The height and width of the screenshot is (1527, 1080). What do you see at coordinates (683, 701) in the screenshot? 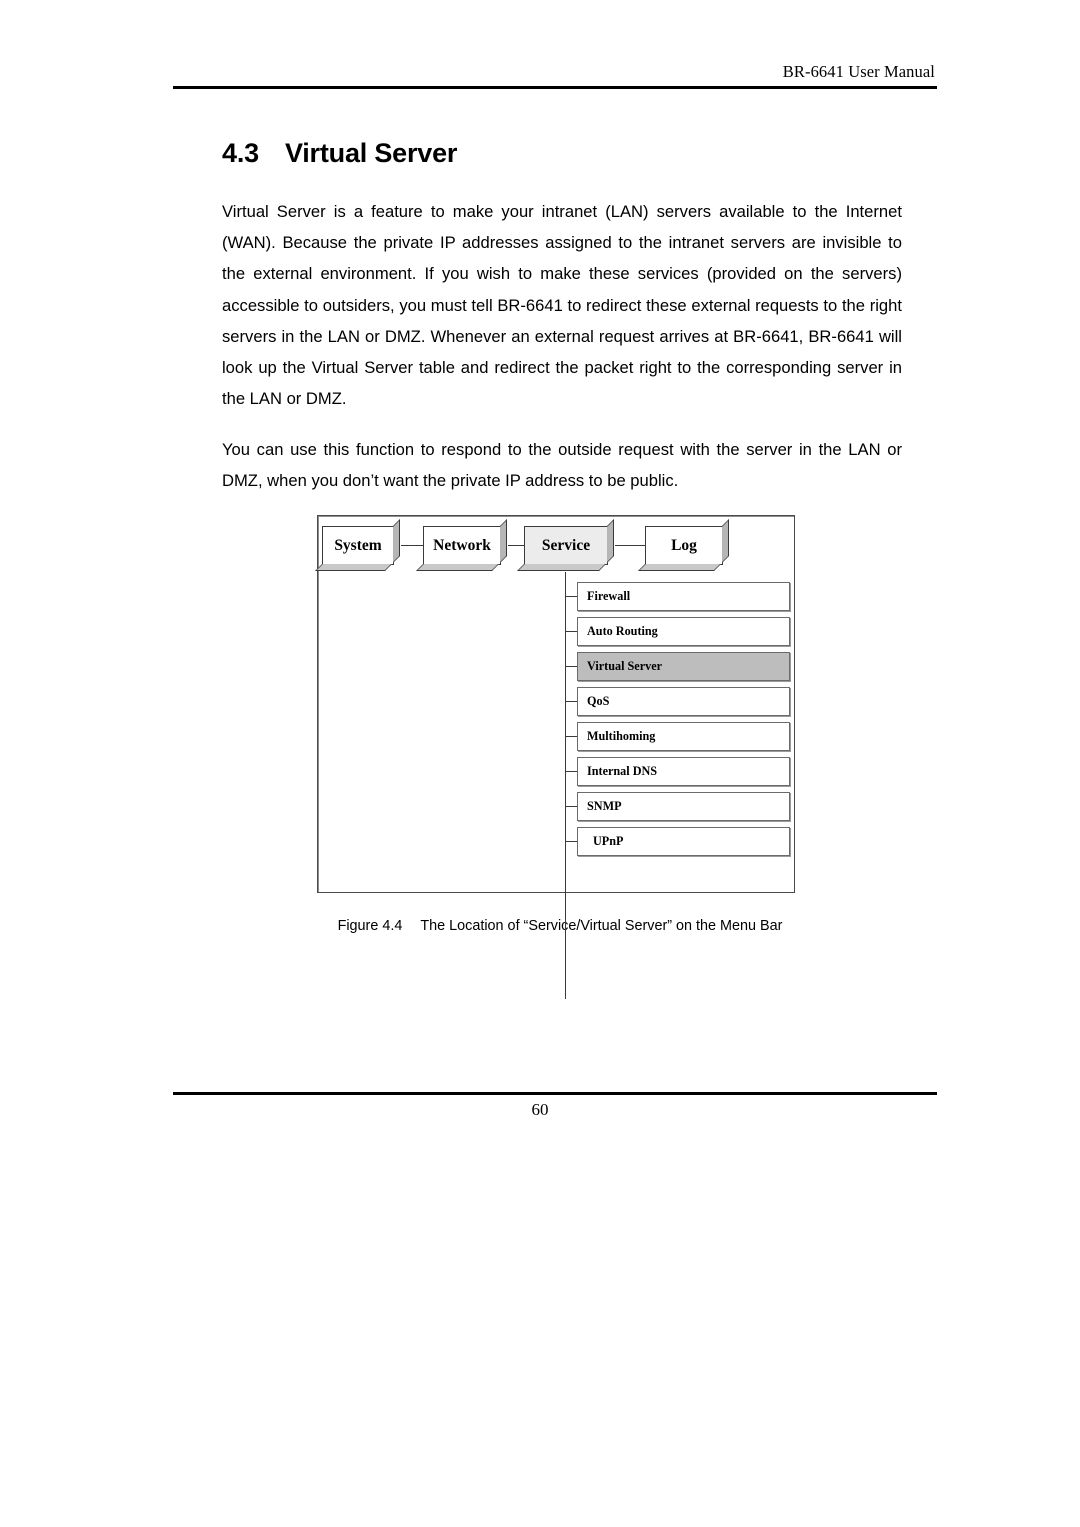
I see `submenu-item-qos: QoS` at bounding box center [683, 701].